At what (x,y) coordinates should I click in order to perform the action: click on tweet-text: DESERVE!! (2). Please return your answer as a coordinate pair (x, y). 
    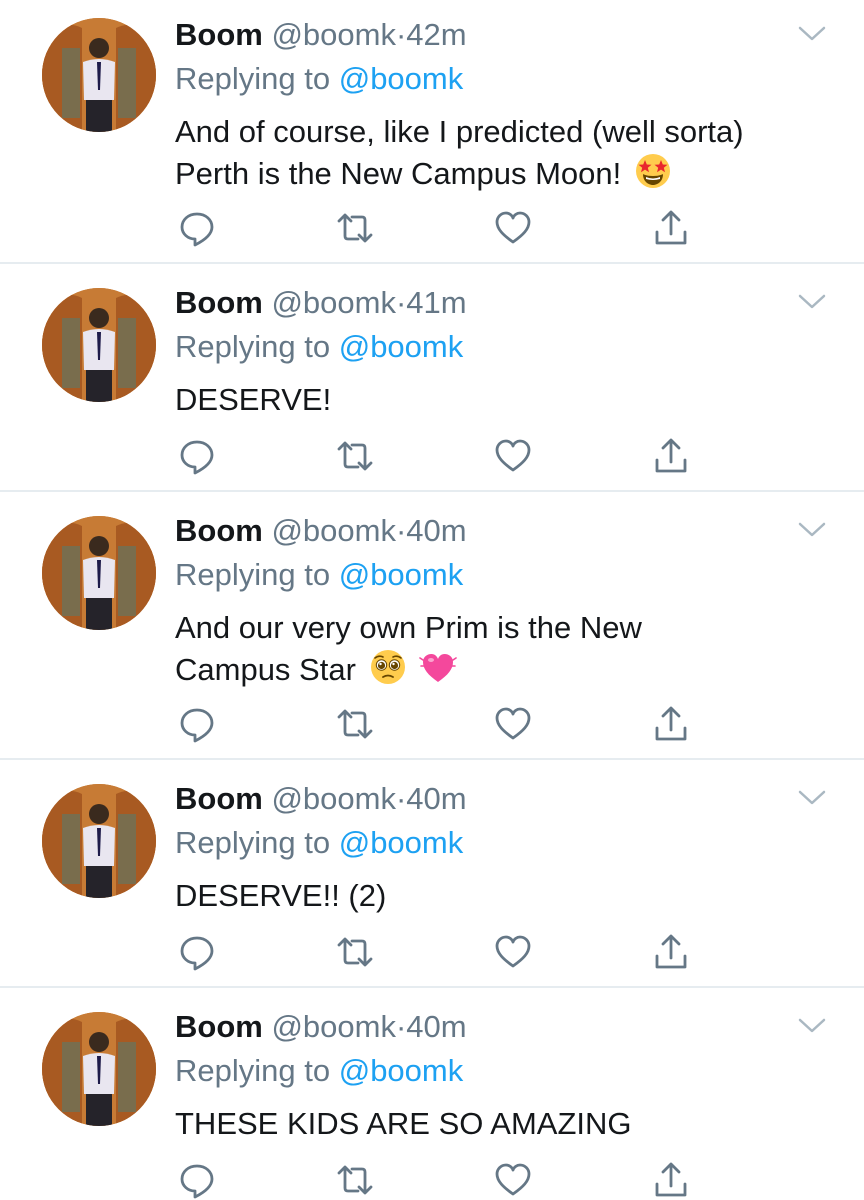
    Looking at the image, I should click on (505, 896).